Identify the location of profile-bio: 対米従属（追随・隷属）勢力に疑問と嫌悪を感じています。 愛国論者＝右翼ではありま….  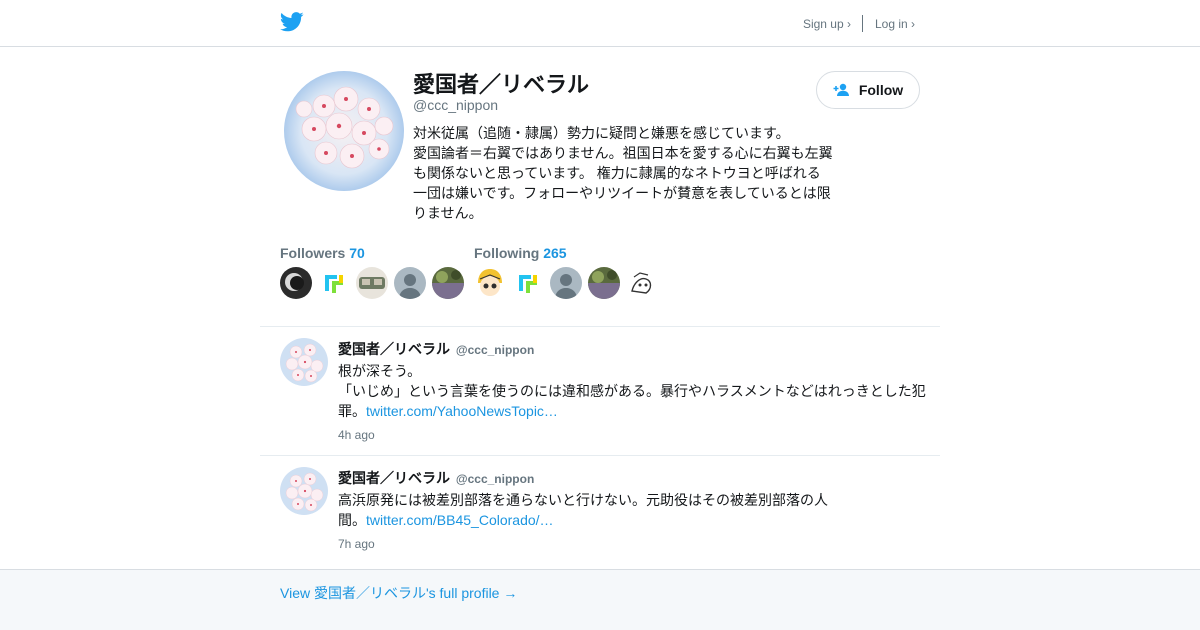
(625, 173).